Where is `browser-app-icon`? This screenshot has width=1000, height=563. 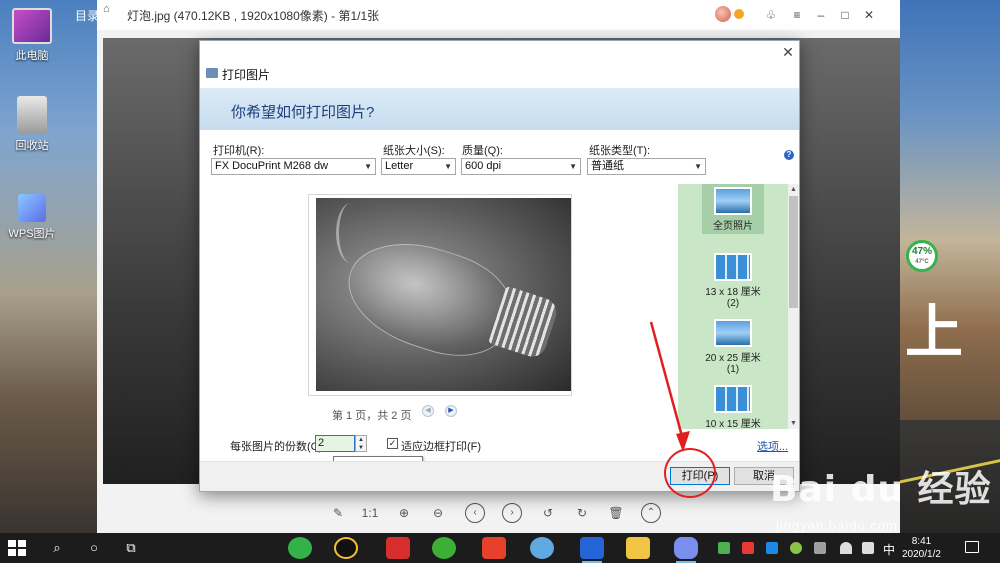
browser-app-icon is located at coordinates (300, 548).